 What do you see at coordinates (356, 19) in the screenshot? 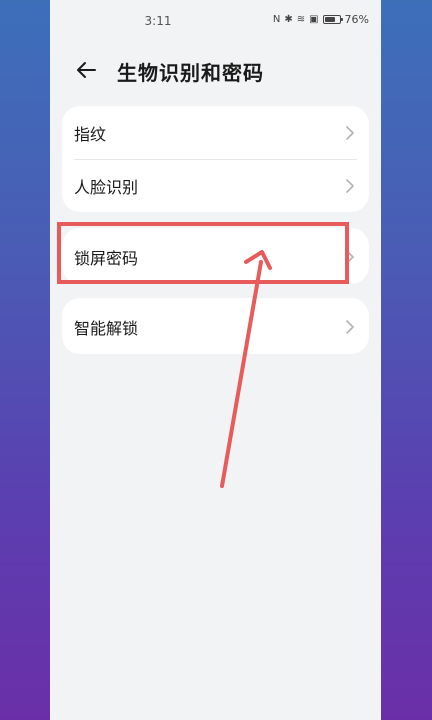
I see `battery-percent: 76%` at bounding box center [356, 19].